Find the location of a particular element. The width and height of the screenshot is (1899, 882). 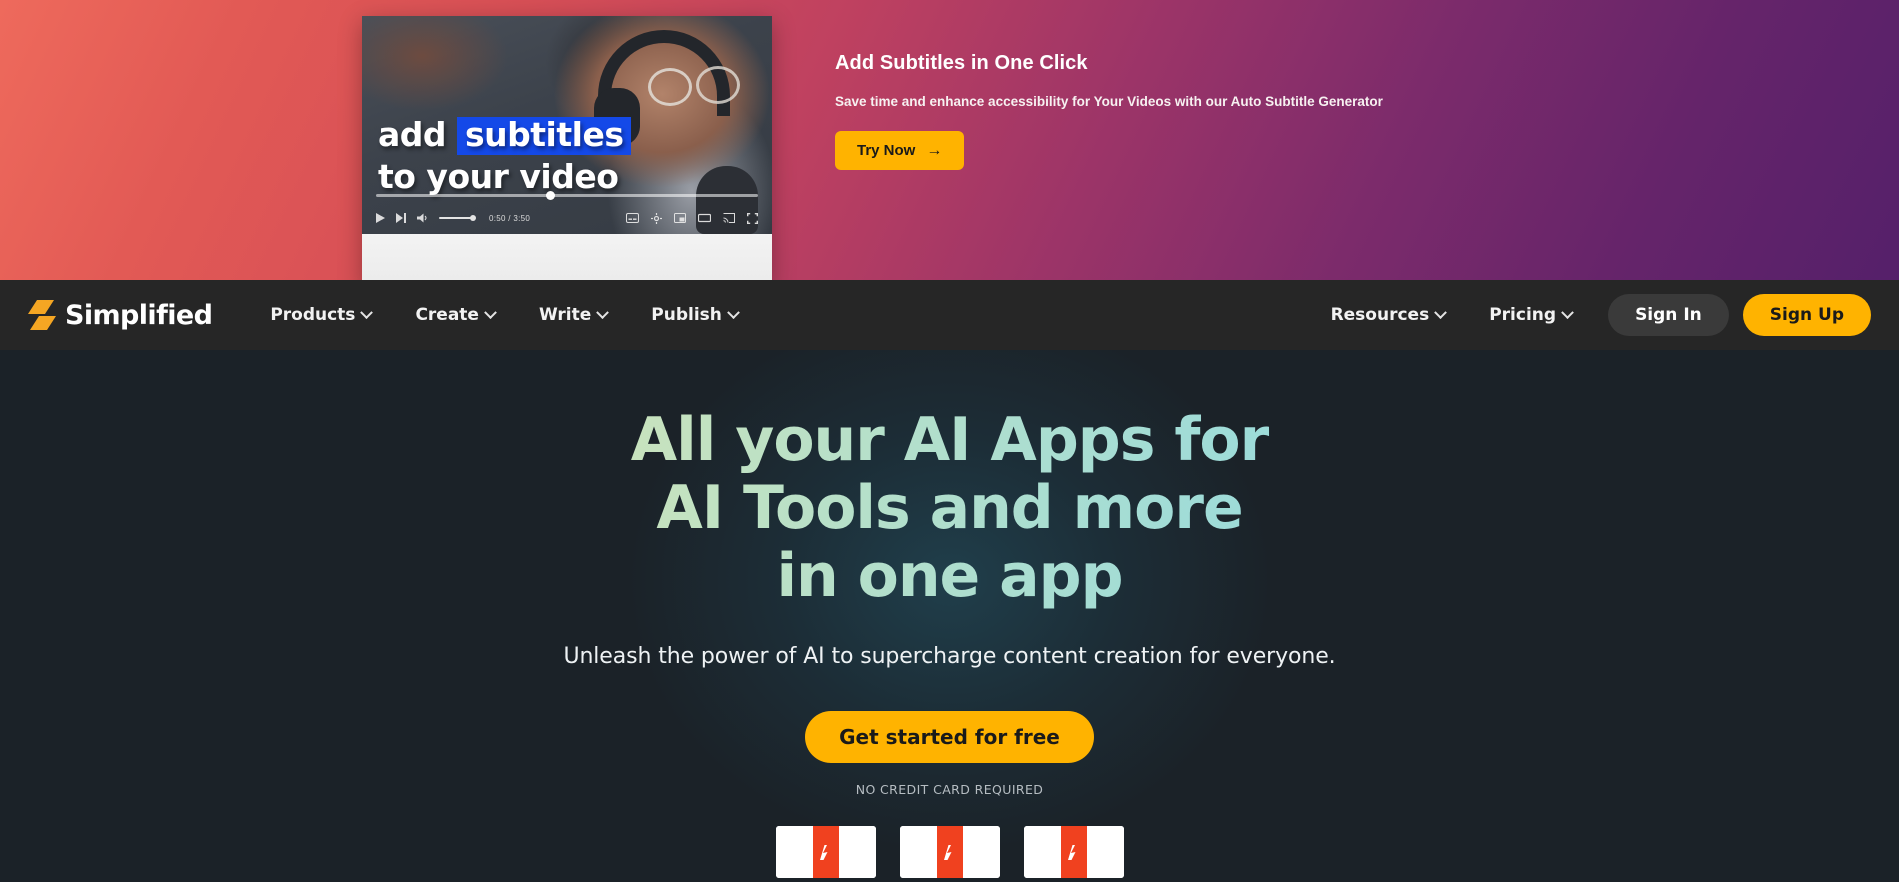

nav-item-resources: Resources is located at coordinates (1388, 315).